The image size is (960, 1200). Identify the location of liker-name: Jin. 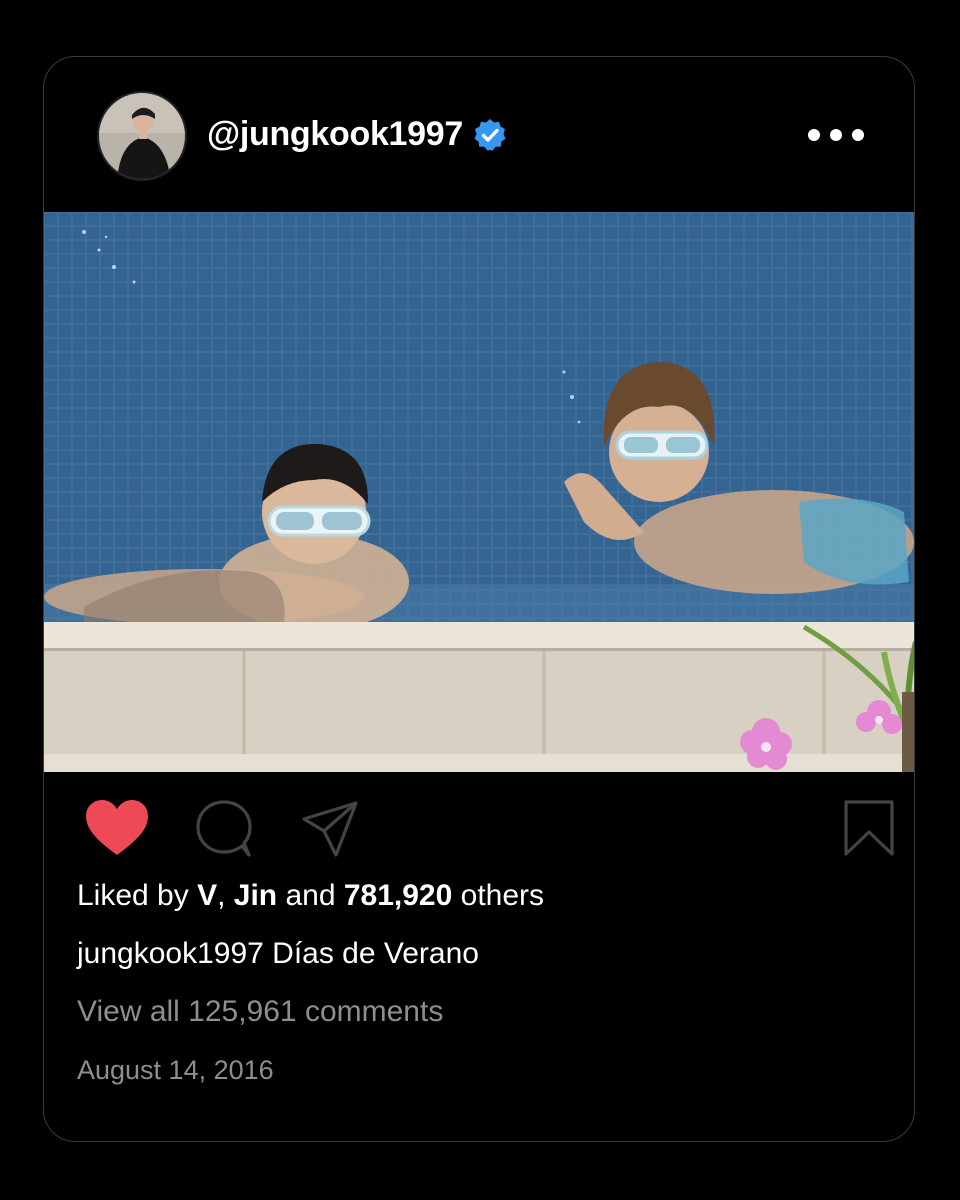
(255, 895).